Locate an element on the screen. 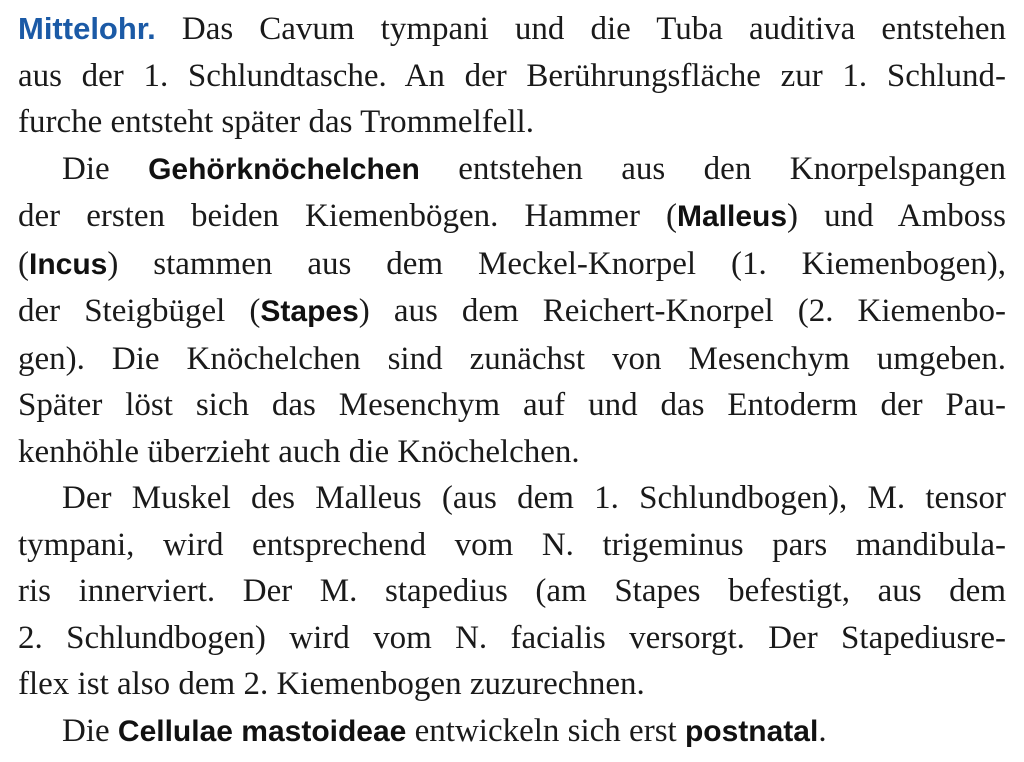  bold-term: Stapes is located at coordinates (309, 311).